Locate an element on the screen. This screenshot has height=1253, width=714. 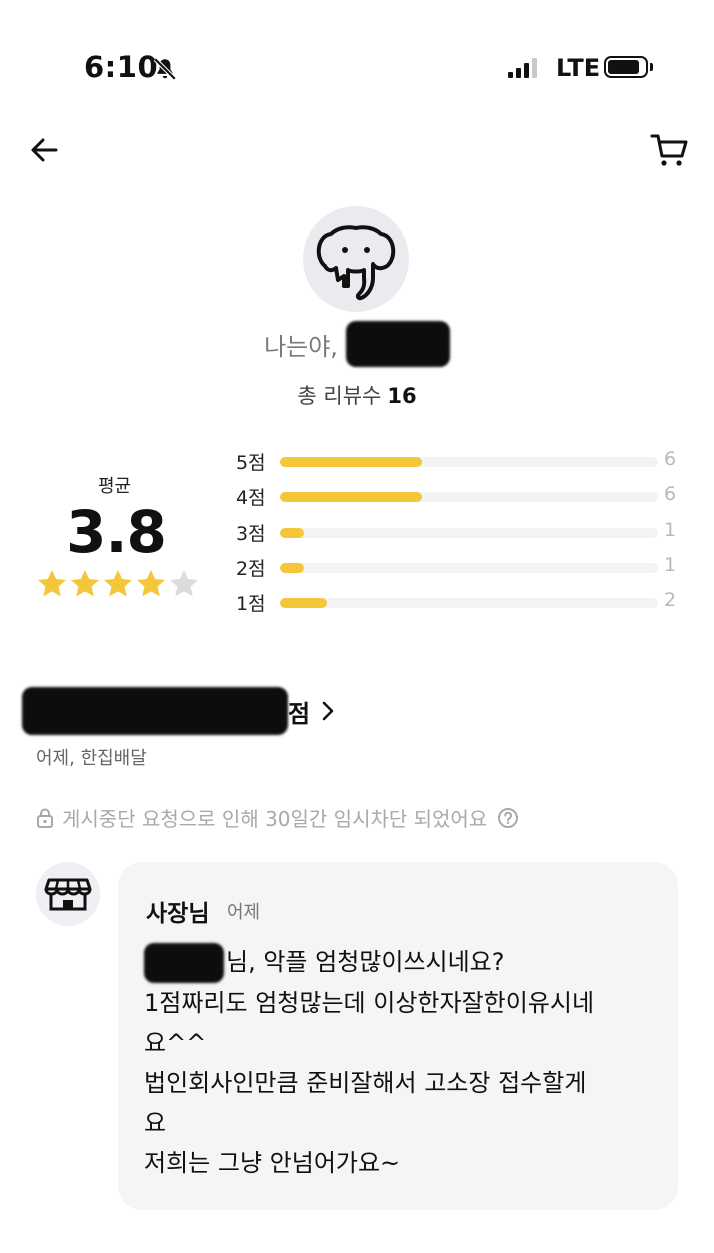
arrow-left-icon is located at coordinates (44, 150).